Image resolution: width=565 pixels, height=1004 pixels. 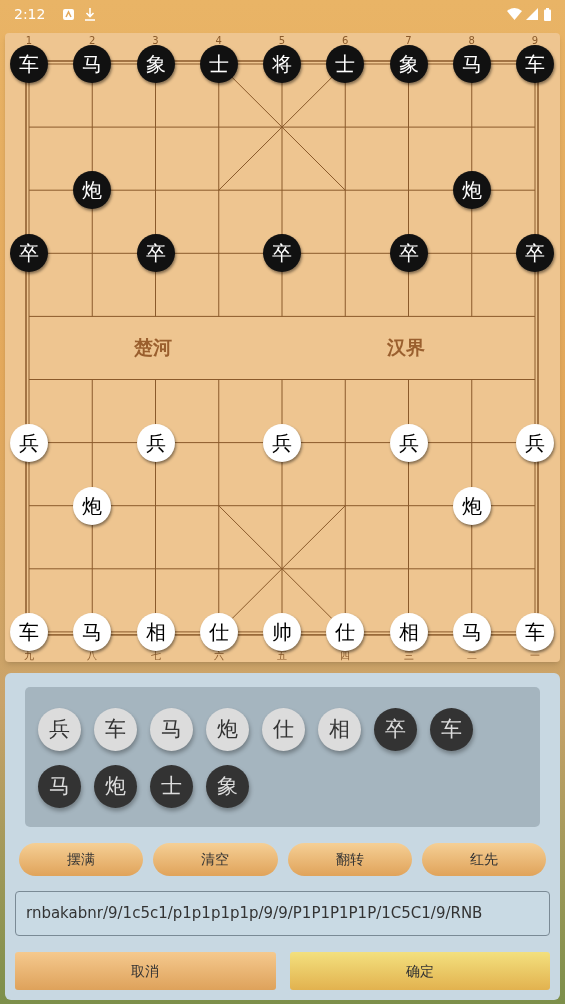 I want to click on file-label: 9, so click(x=535, y=41).